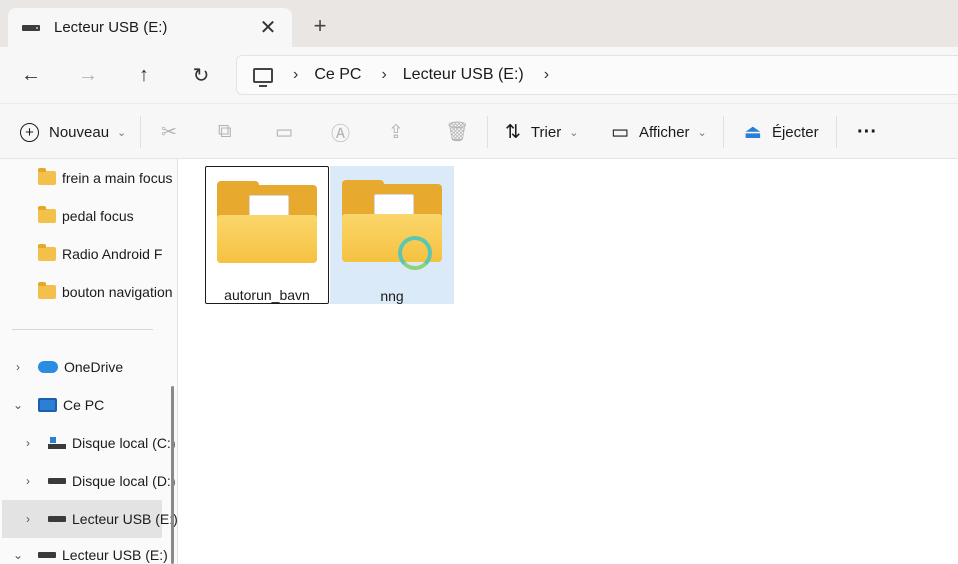 This screenshot has height=564, width=958. Describe the element at coordinates (479, 23) in the screenshot. I see `tab-strip: Lecteur USB (E:) ✕ +` at that location.